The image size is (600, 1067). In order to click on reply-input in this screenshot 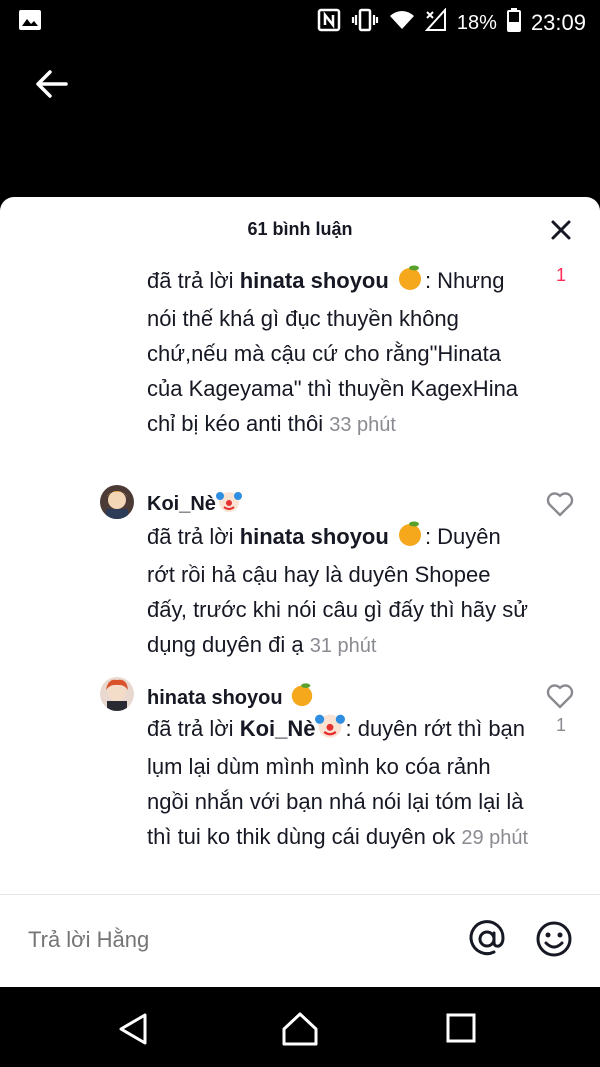, I will do `click(238, 940)`.